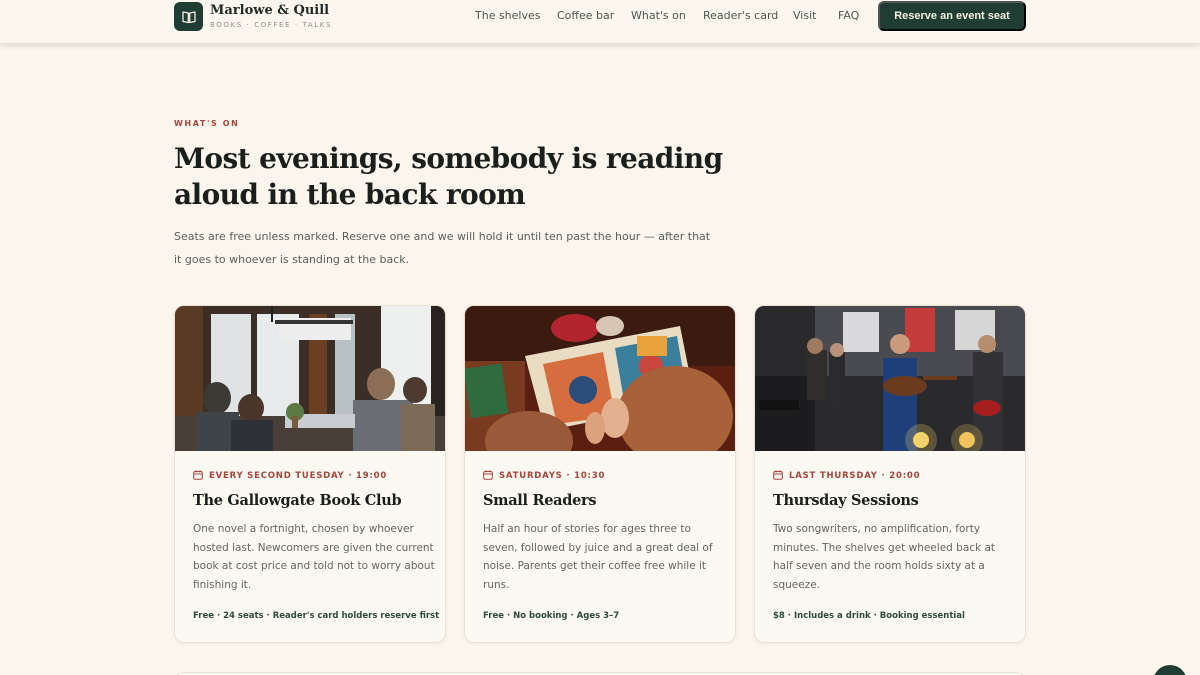  I want to click on event-when: SATURDAYS · 10:30, so click(552, 476).